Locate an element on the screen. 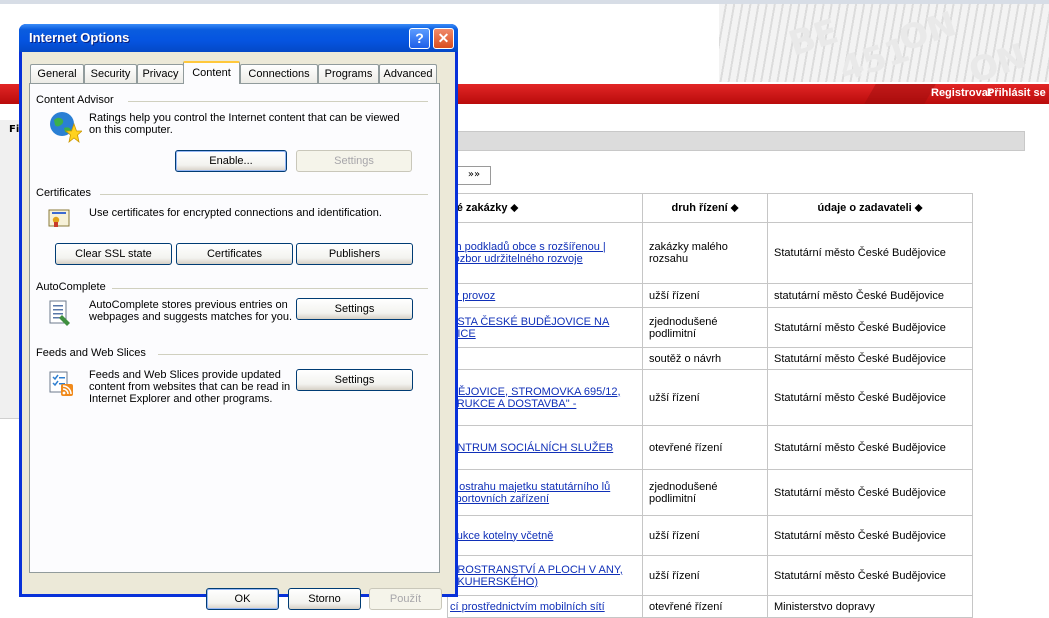 The height and width of the screenshot is (618, 1049). pager-next-button: »» is located at coordinates (474, 175).